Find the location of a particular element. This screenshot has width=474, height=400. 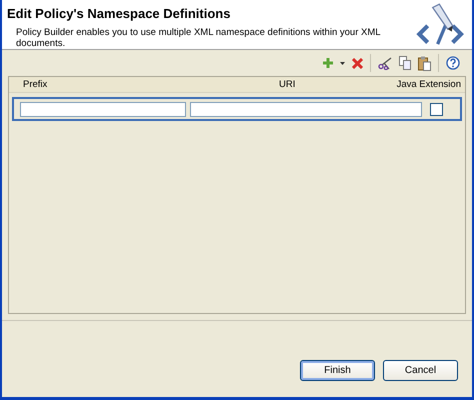

page-description: Policy Builder enables you to use multiple XML namespace definitions within your XML documents. is located at coordinates (198, 37).